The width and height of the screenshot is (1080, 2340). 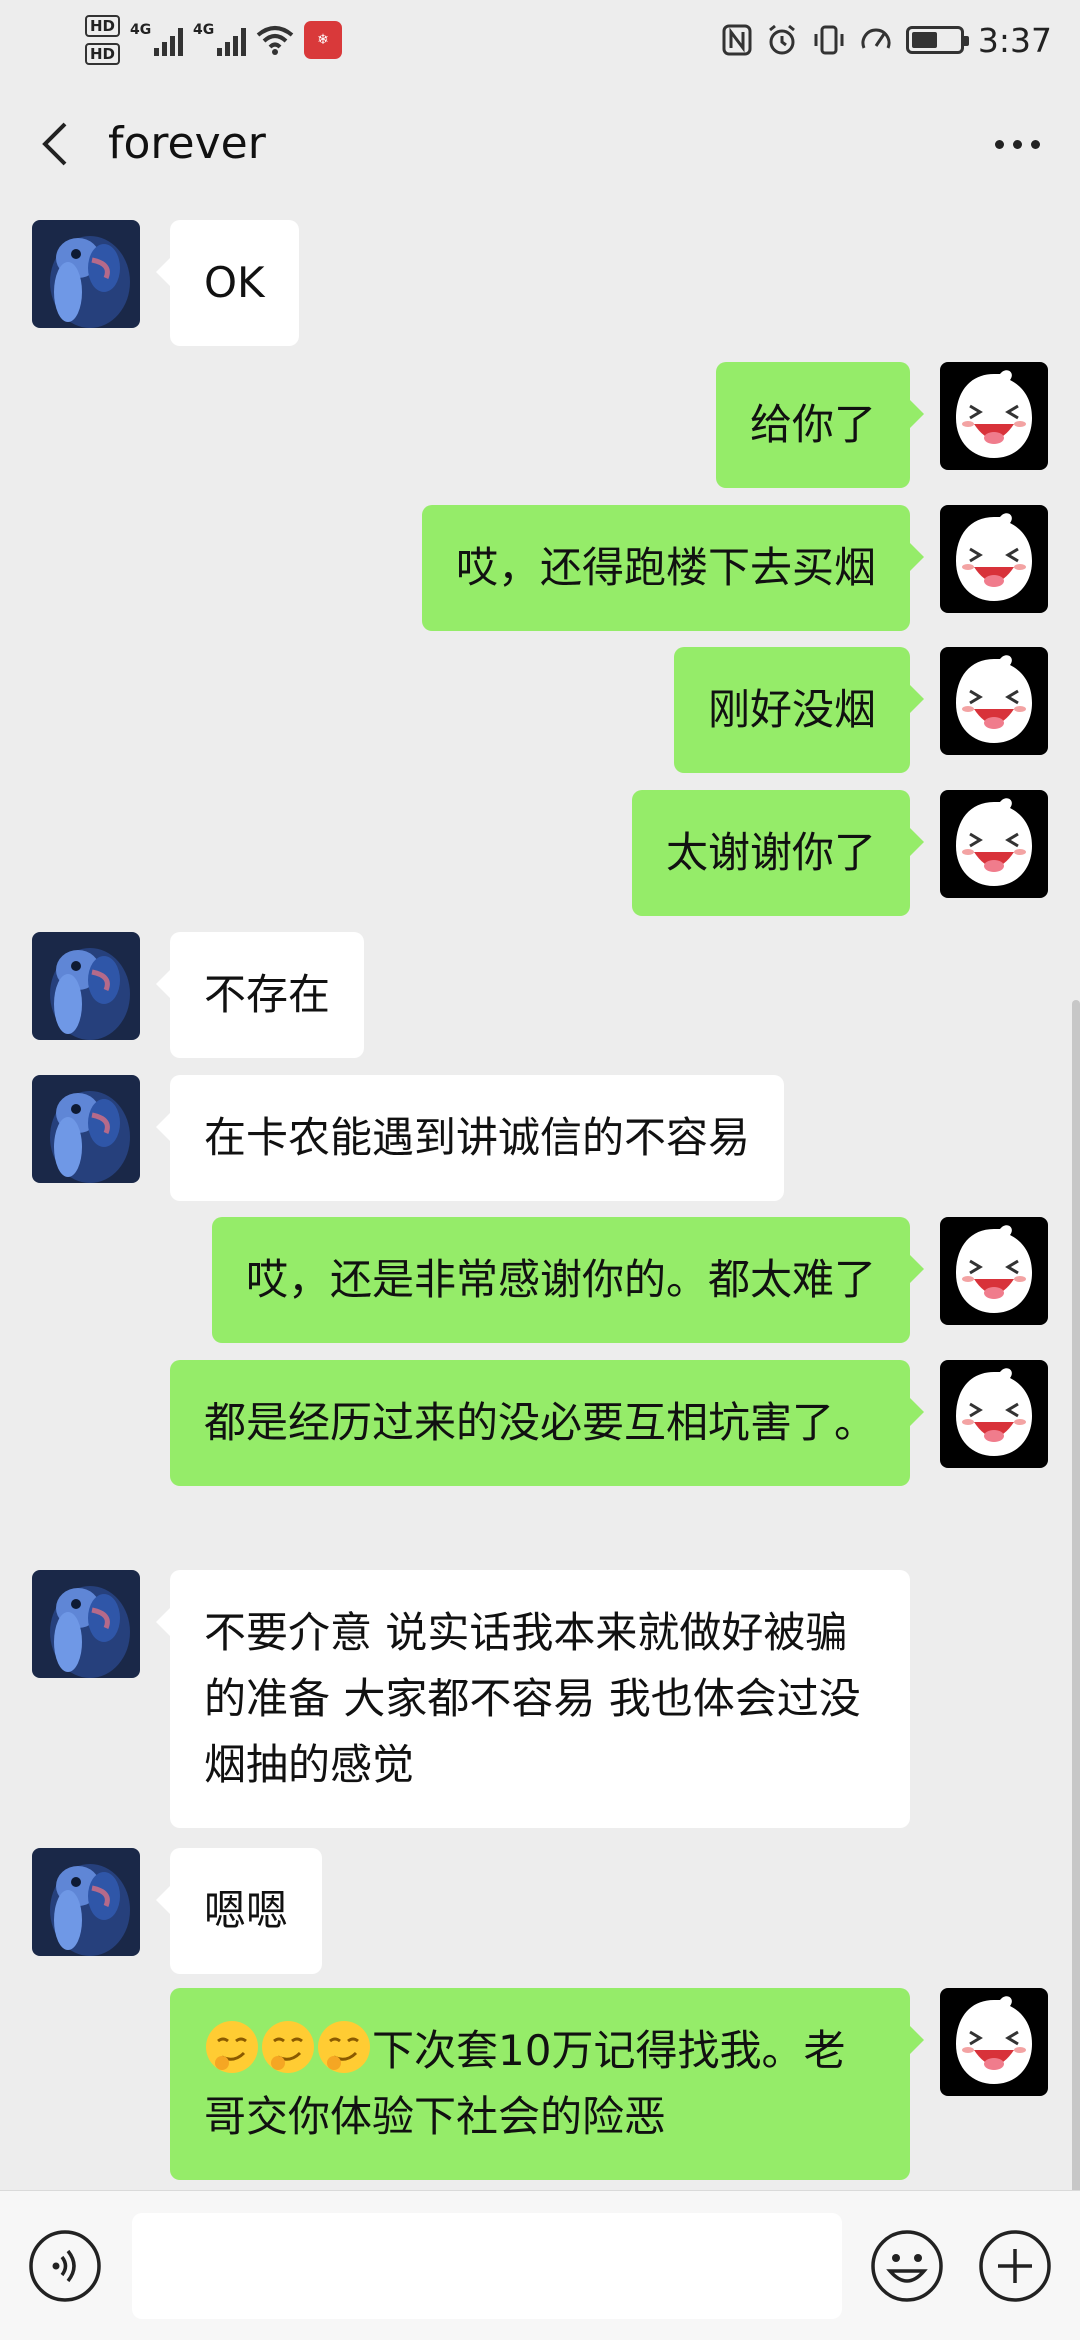 I want to click on data-speed-icon, so click(x=876, y=40).